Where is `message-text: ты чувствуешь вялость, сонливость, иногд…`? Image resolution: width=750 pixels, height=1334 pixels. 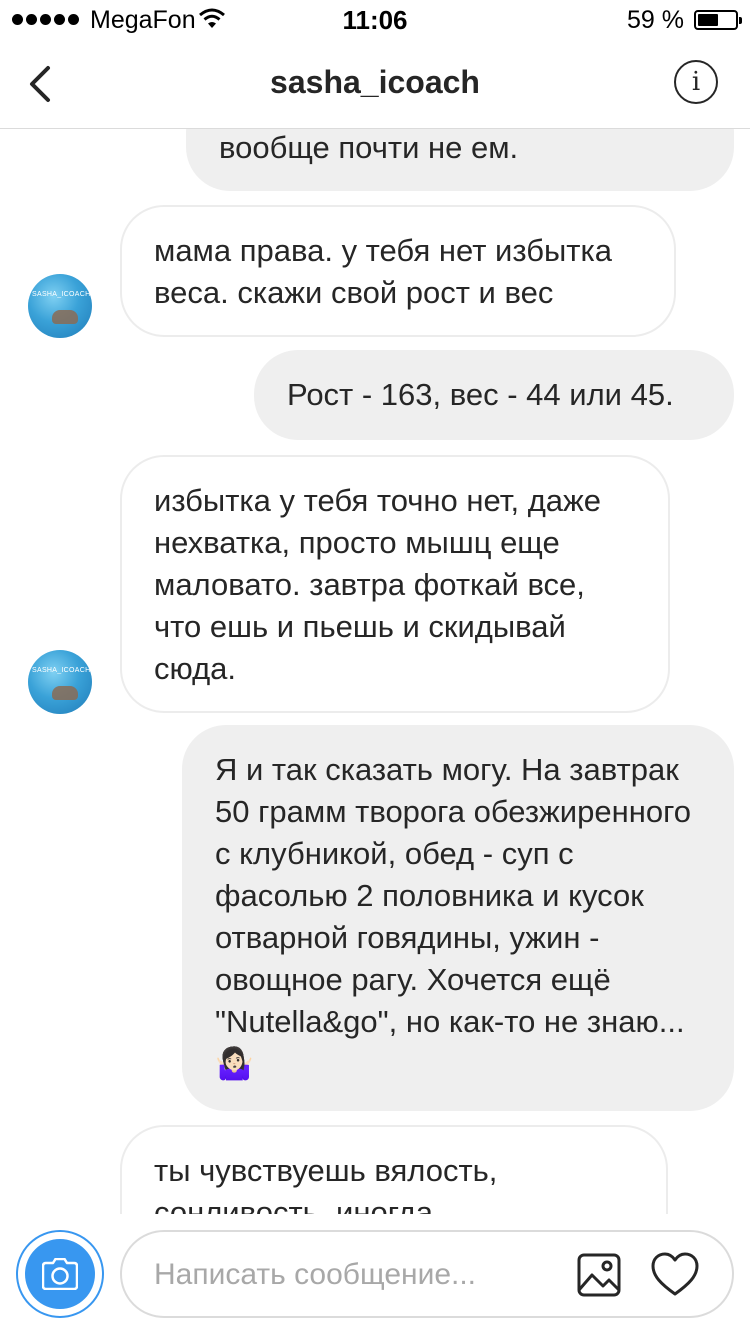 message-text: ты чувствуешь вялость, сонливость, иногд… is located at coordinates (326, 1183).